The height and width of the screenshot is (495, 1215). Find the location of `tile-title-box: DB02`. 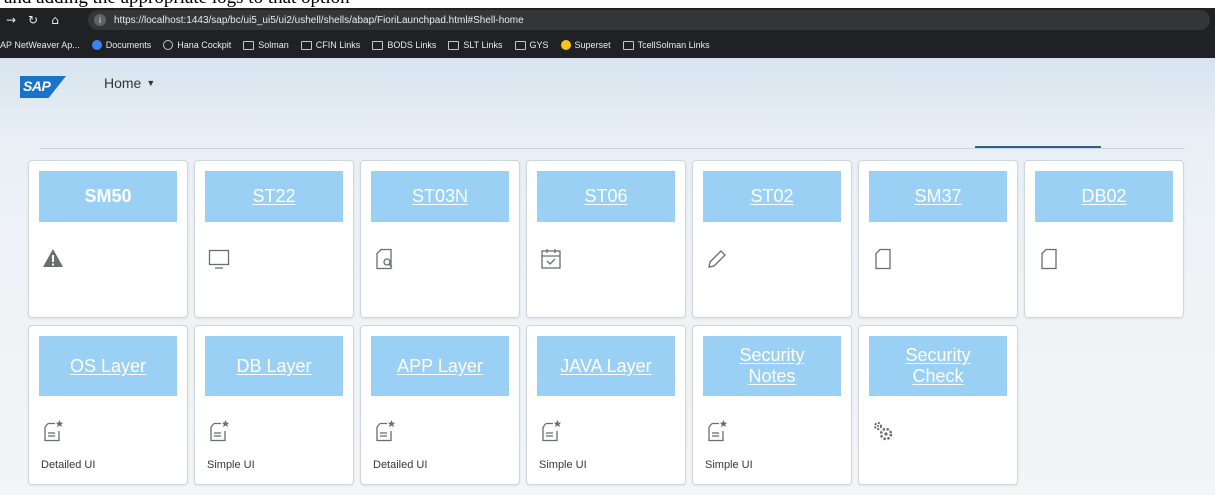

tile-title-box: DB02 is located at coordinates (1104, 196).